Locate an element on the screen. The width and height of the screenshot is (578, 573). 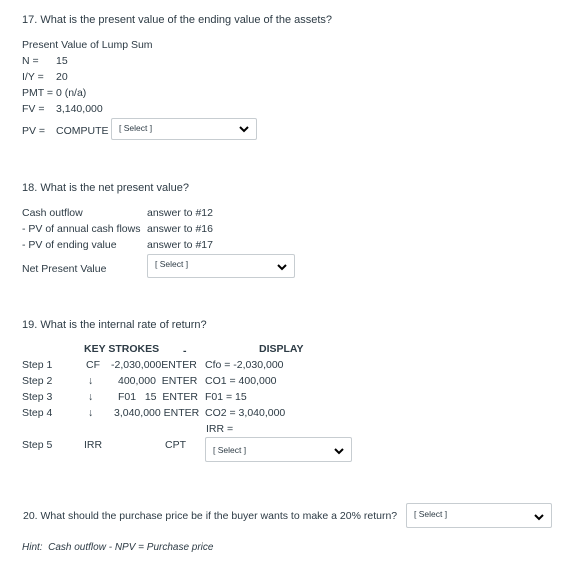
q20-price-select: [ Select ] is located at coordinates (479, 515).